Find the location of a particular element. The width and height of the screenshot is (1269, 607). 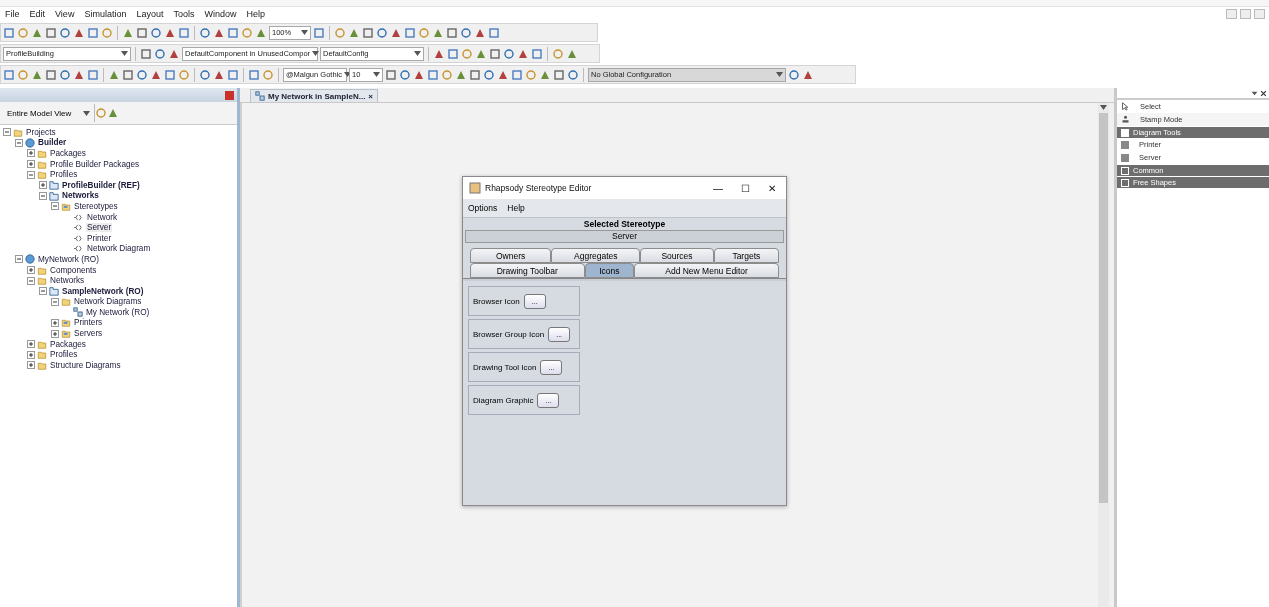

tab: Owners is located at coordinates (511, 255).